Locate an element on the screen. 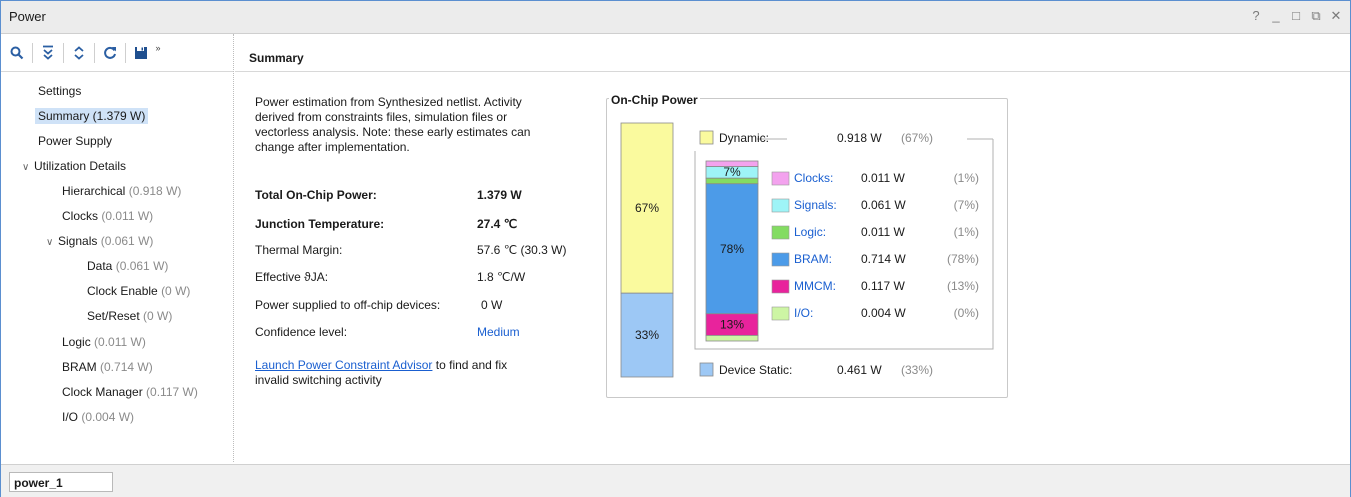 The width and height of the screenshot is (1351, 497). tree-toolbar: » is located at coordinates (117, 53).